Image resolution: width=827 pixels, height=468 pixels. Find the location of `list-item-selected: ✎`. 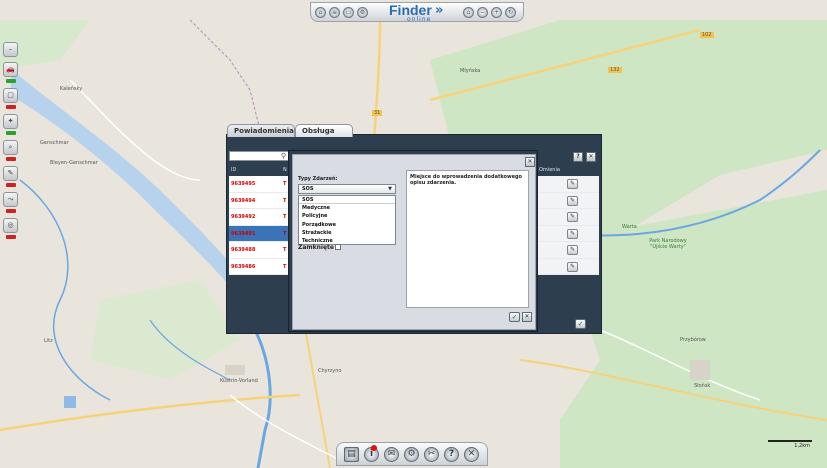

list-item-selected: ✎ is located at coordinates (568, 233).